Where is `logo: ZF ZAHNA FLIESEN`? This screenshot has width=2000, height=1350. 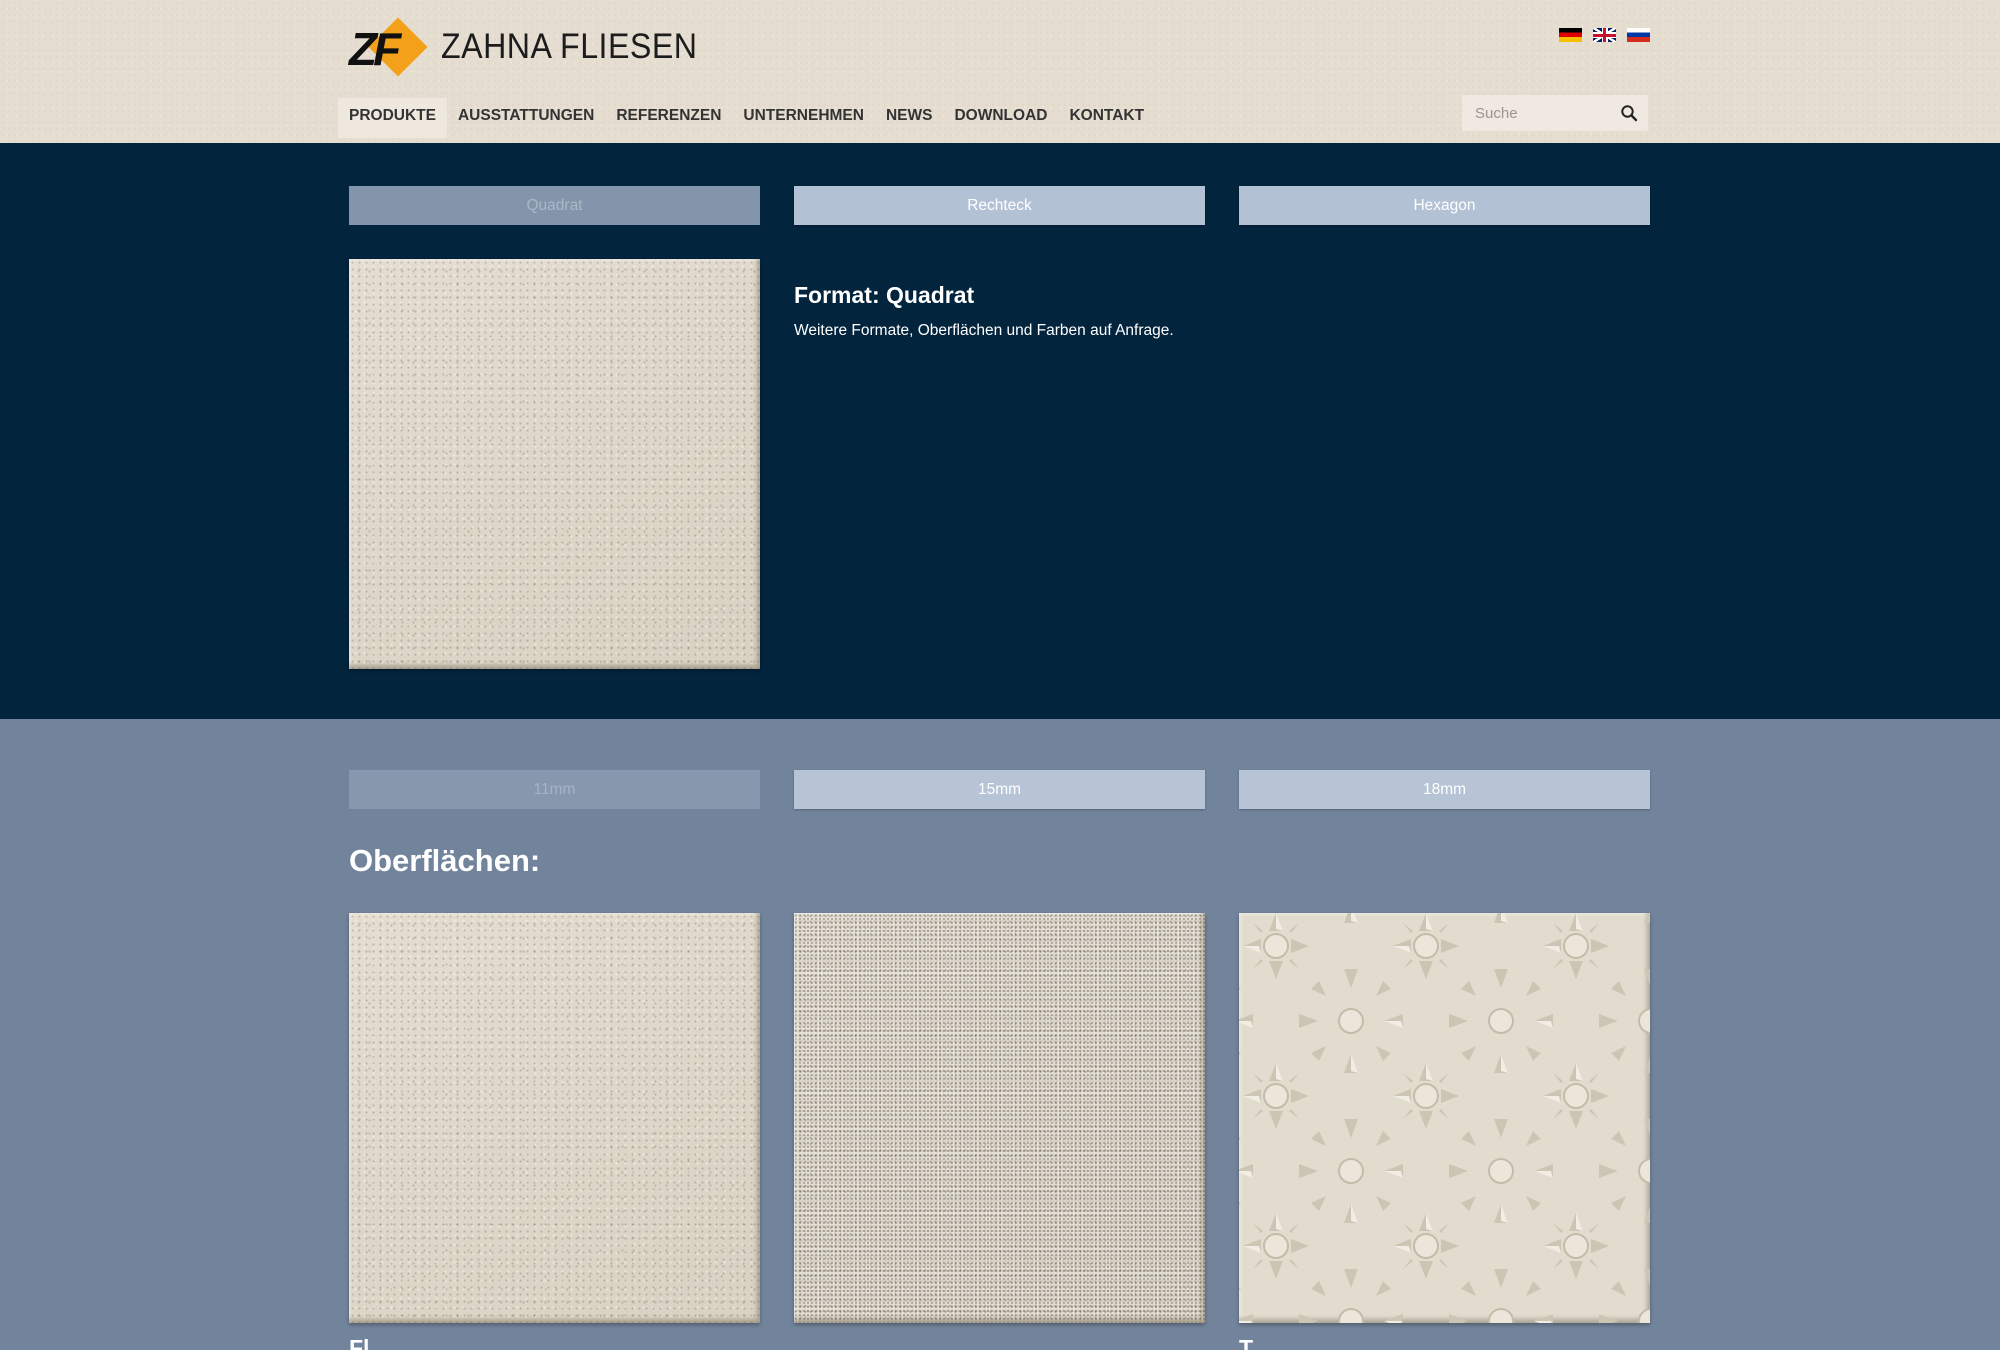
logo: ZF ZAHNA FLIESEN is located at coordinates (534, 47).